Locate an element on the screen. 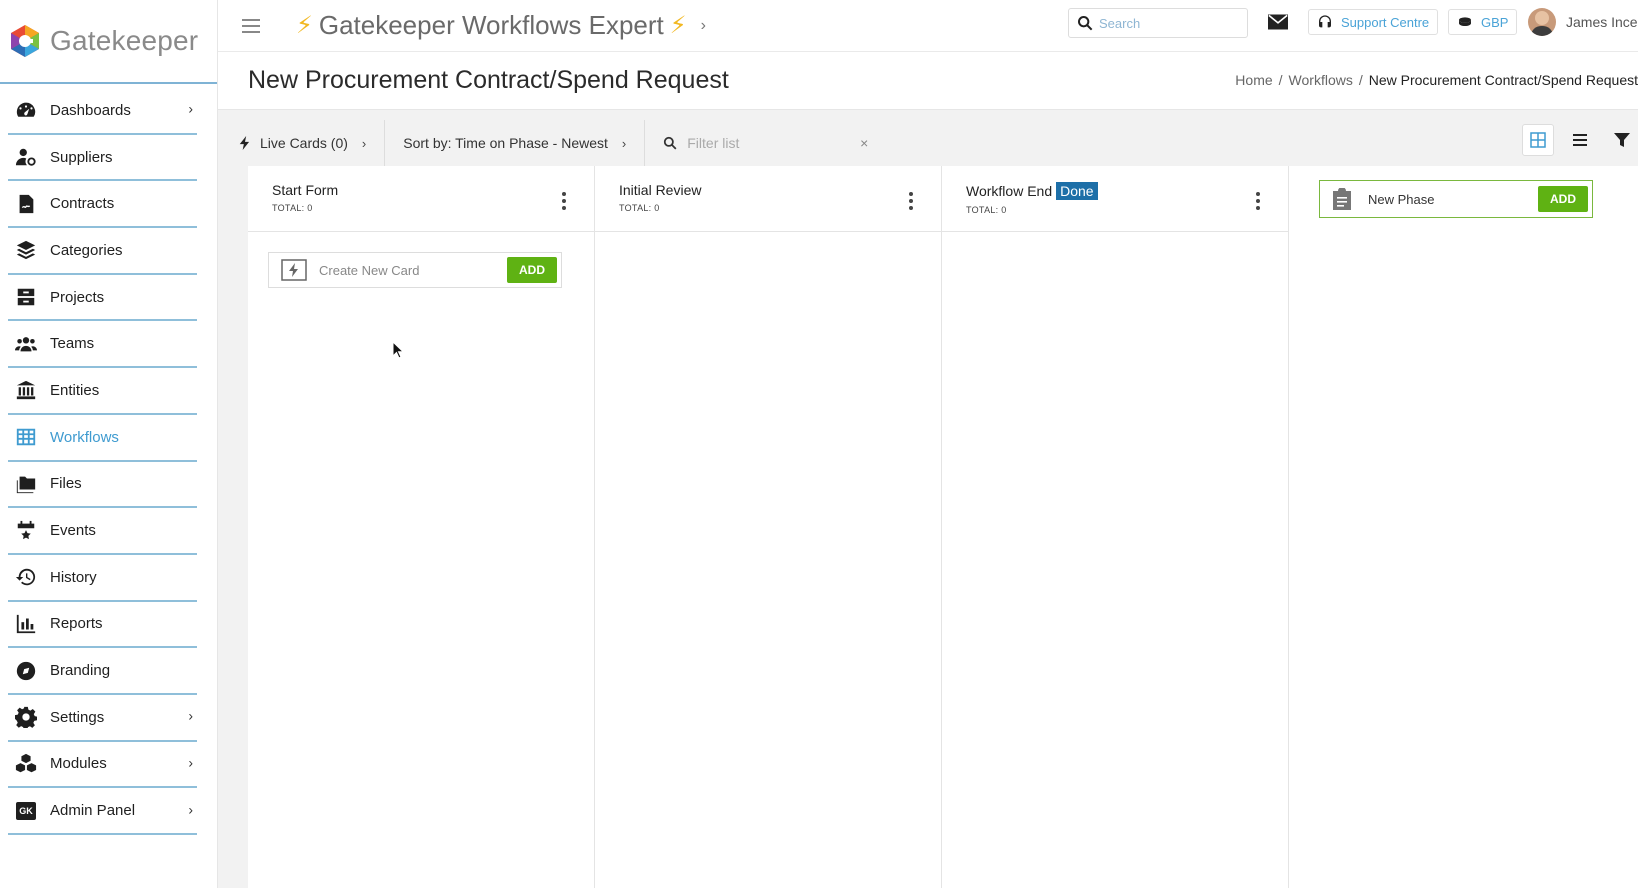 The image size is (1638, 888). filter-button is located at coordinates (1622, 140).